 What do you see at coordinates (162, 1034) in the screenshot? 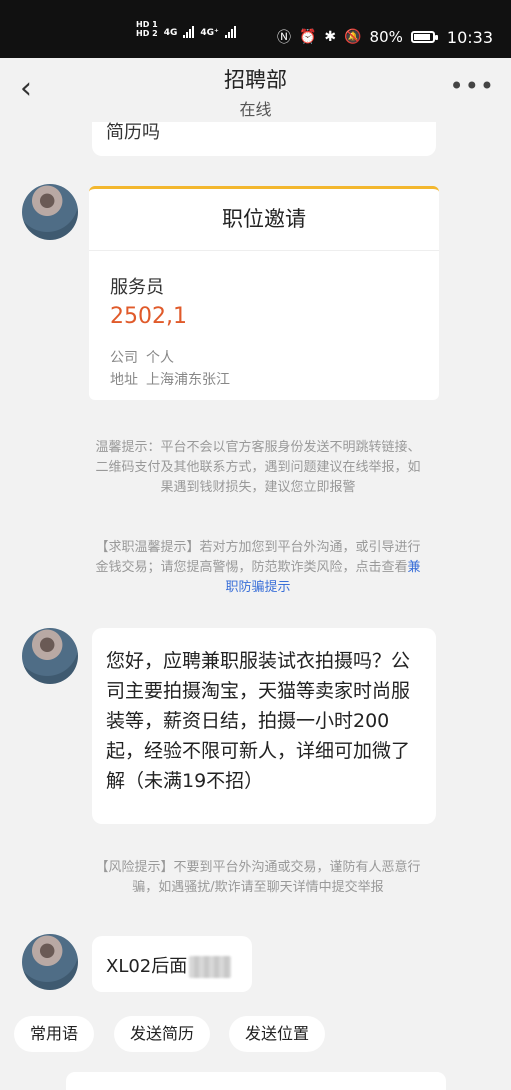
I see `send-resume-button: 发送简历` at bounding box center [162, 1034].